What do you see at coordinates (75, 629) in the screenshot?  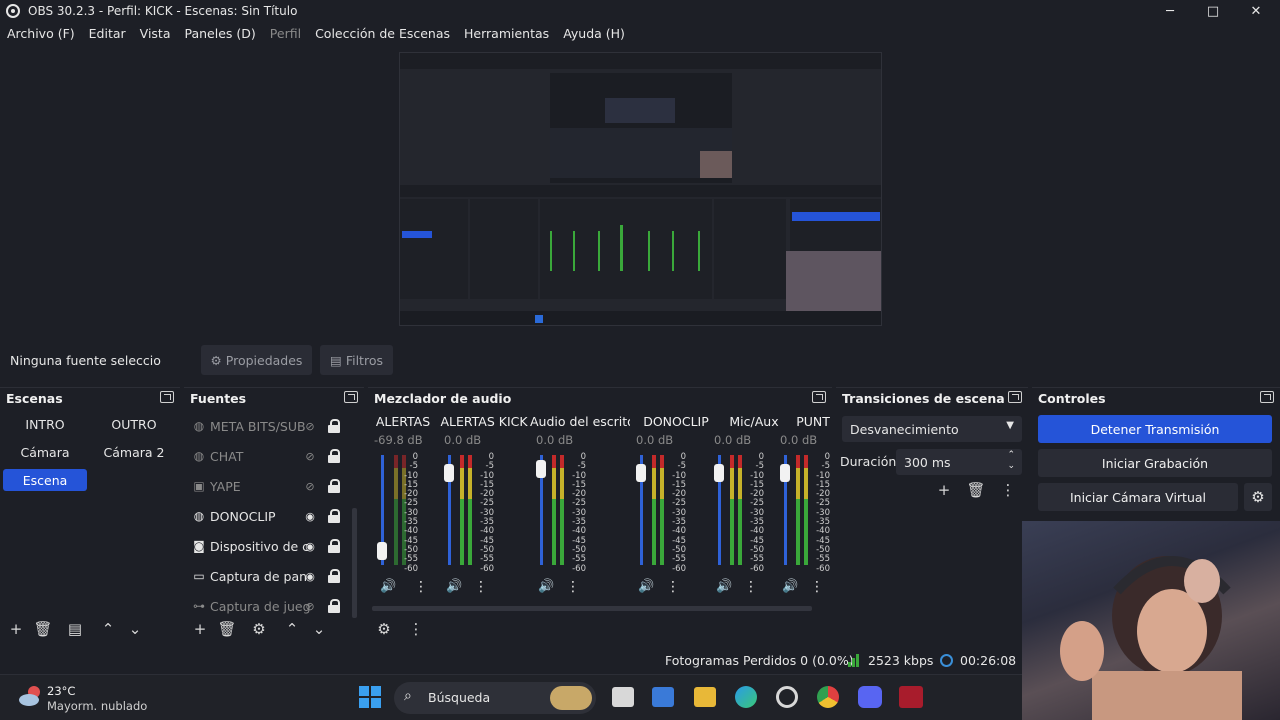 I see `scene-filters-icon: ▤` at bounding box center [75, 629].